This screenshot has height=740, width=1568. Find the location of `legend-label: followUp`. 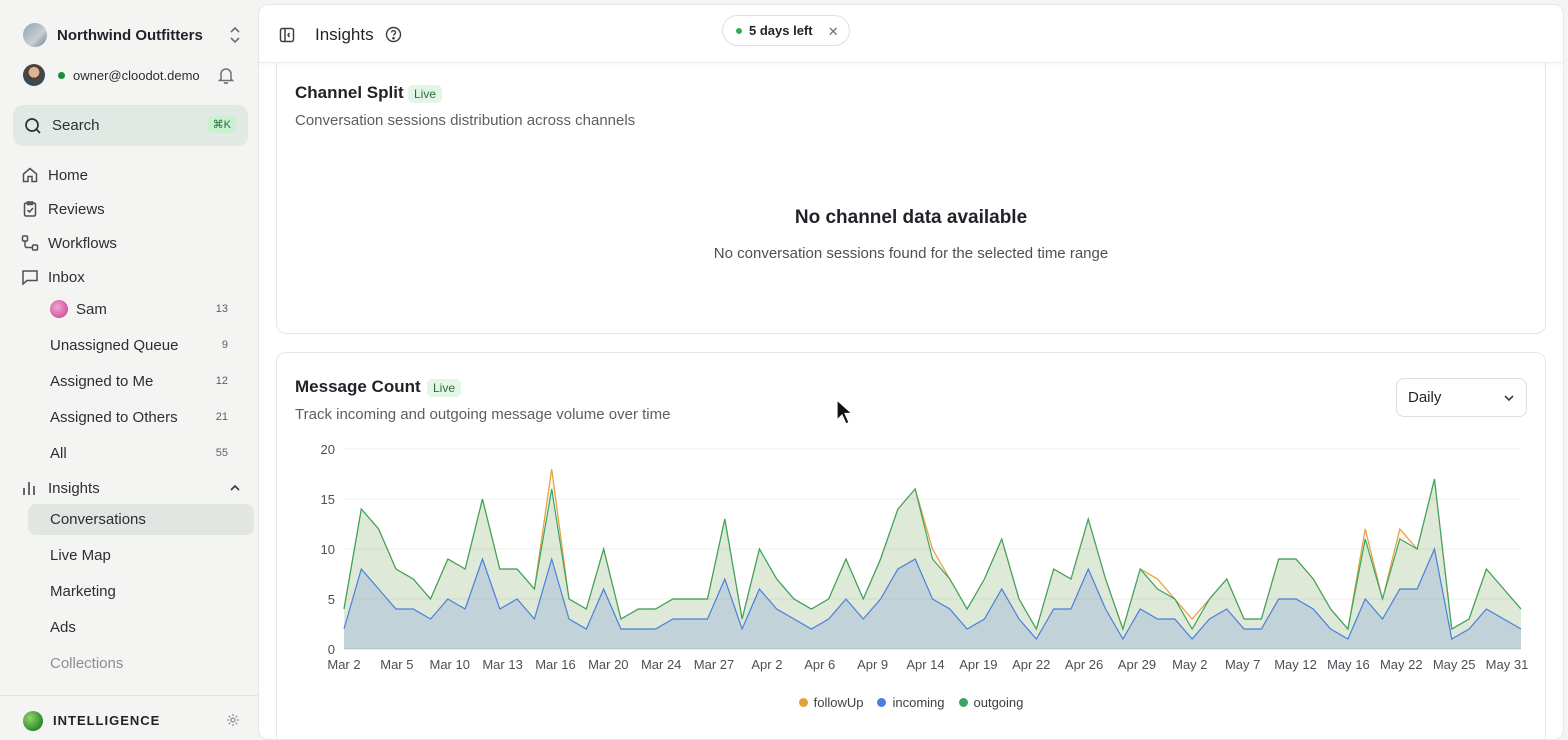

legend-label: followUp is located at coordinates (838, 702).